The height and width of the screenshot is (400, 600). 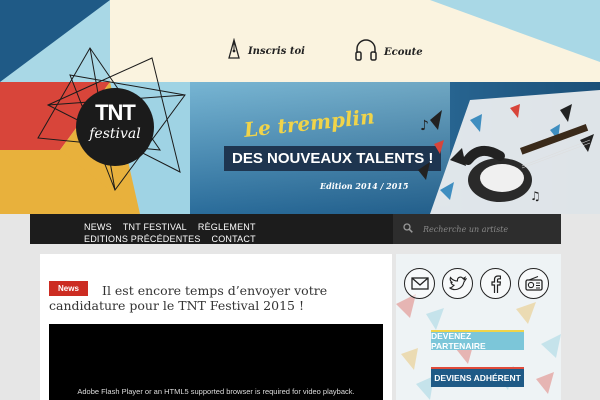 I want to click on edition-label: Edition 2014 / 2015, so click(x=364, y=186).